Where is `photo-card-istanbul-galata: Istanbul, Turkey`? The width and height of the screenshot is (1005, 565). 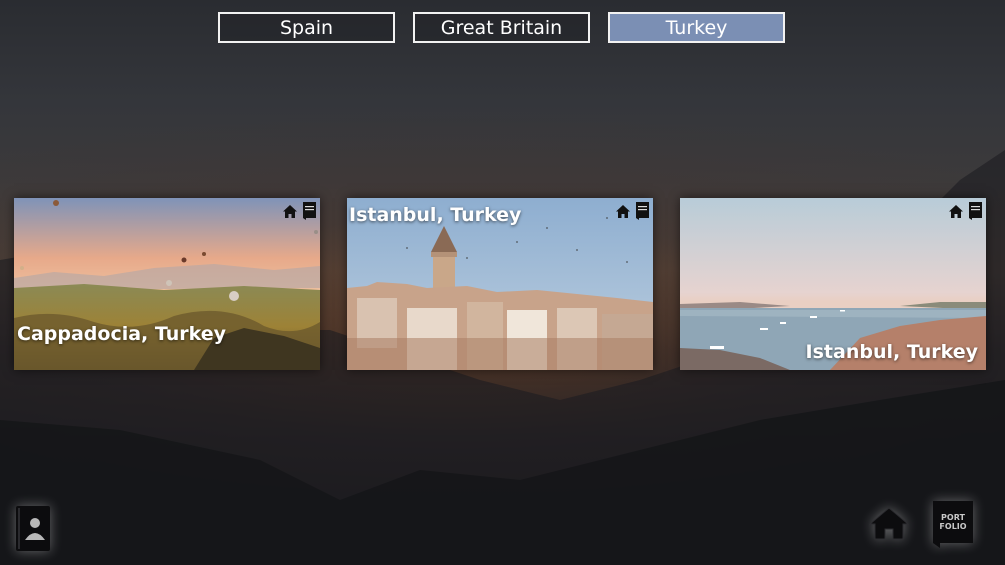 photo-card-istanbul-galata: Istanbul, Turkey is located at coordinates (500, 284).